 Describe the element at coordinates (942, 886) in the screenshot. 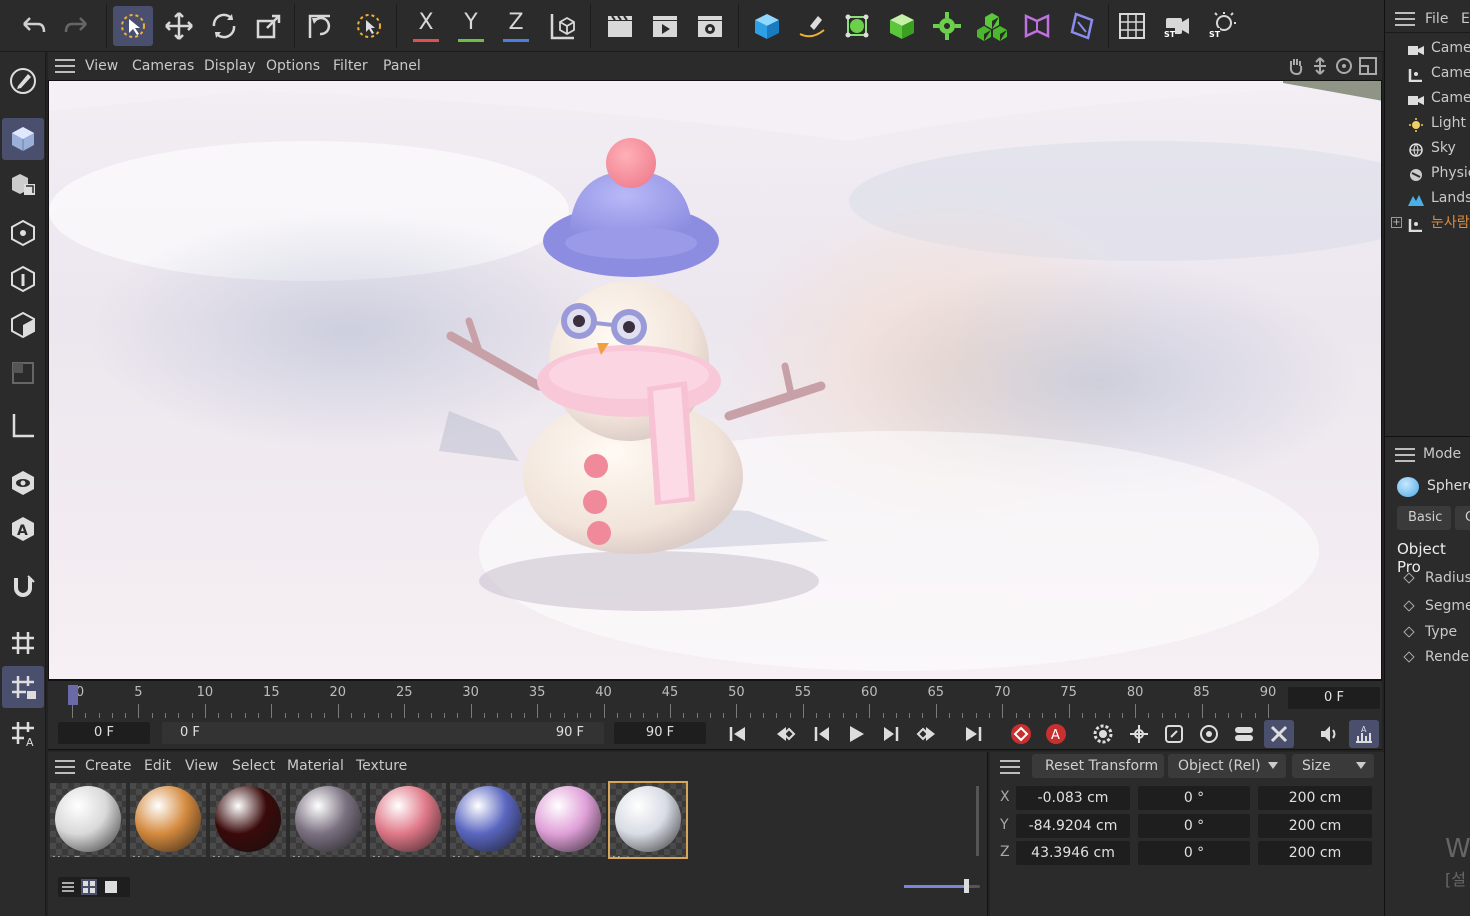

I see `material-zoom-slider` at that location.